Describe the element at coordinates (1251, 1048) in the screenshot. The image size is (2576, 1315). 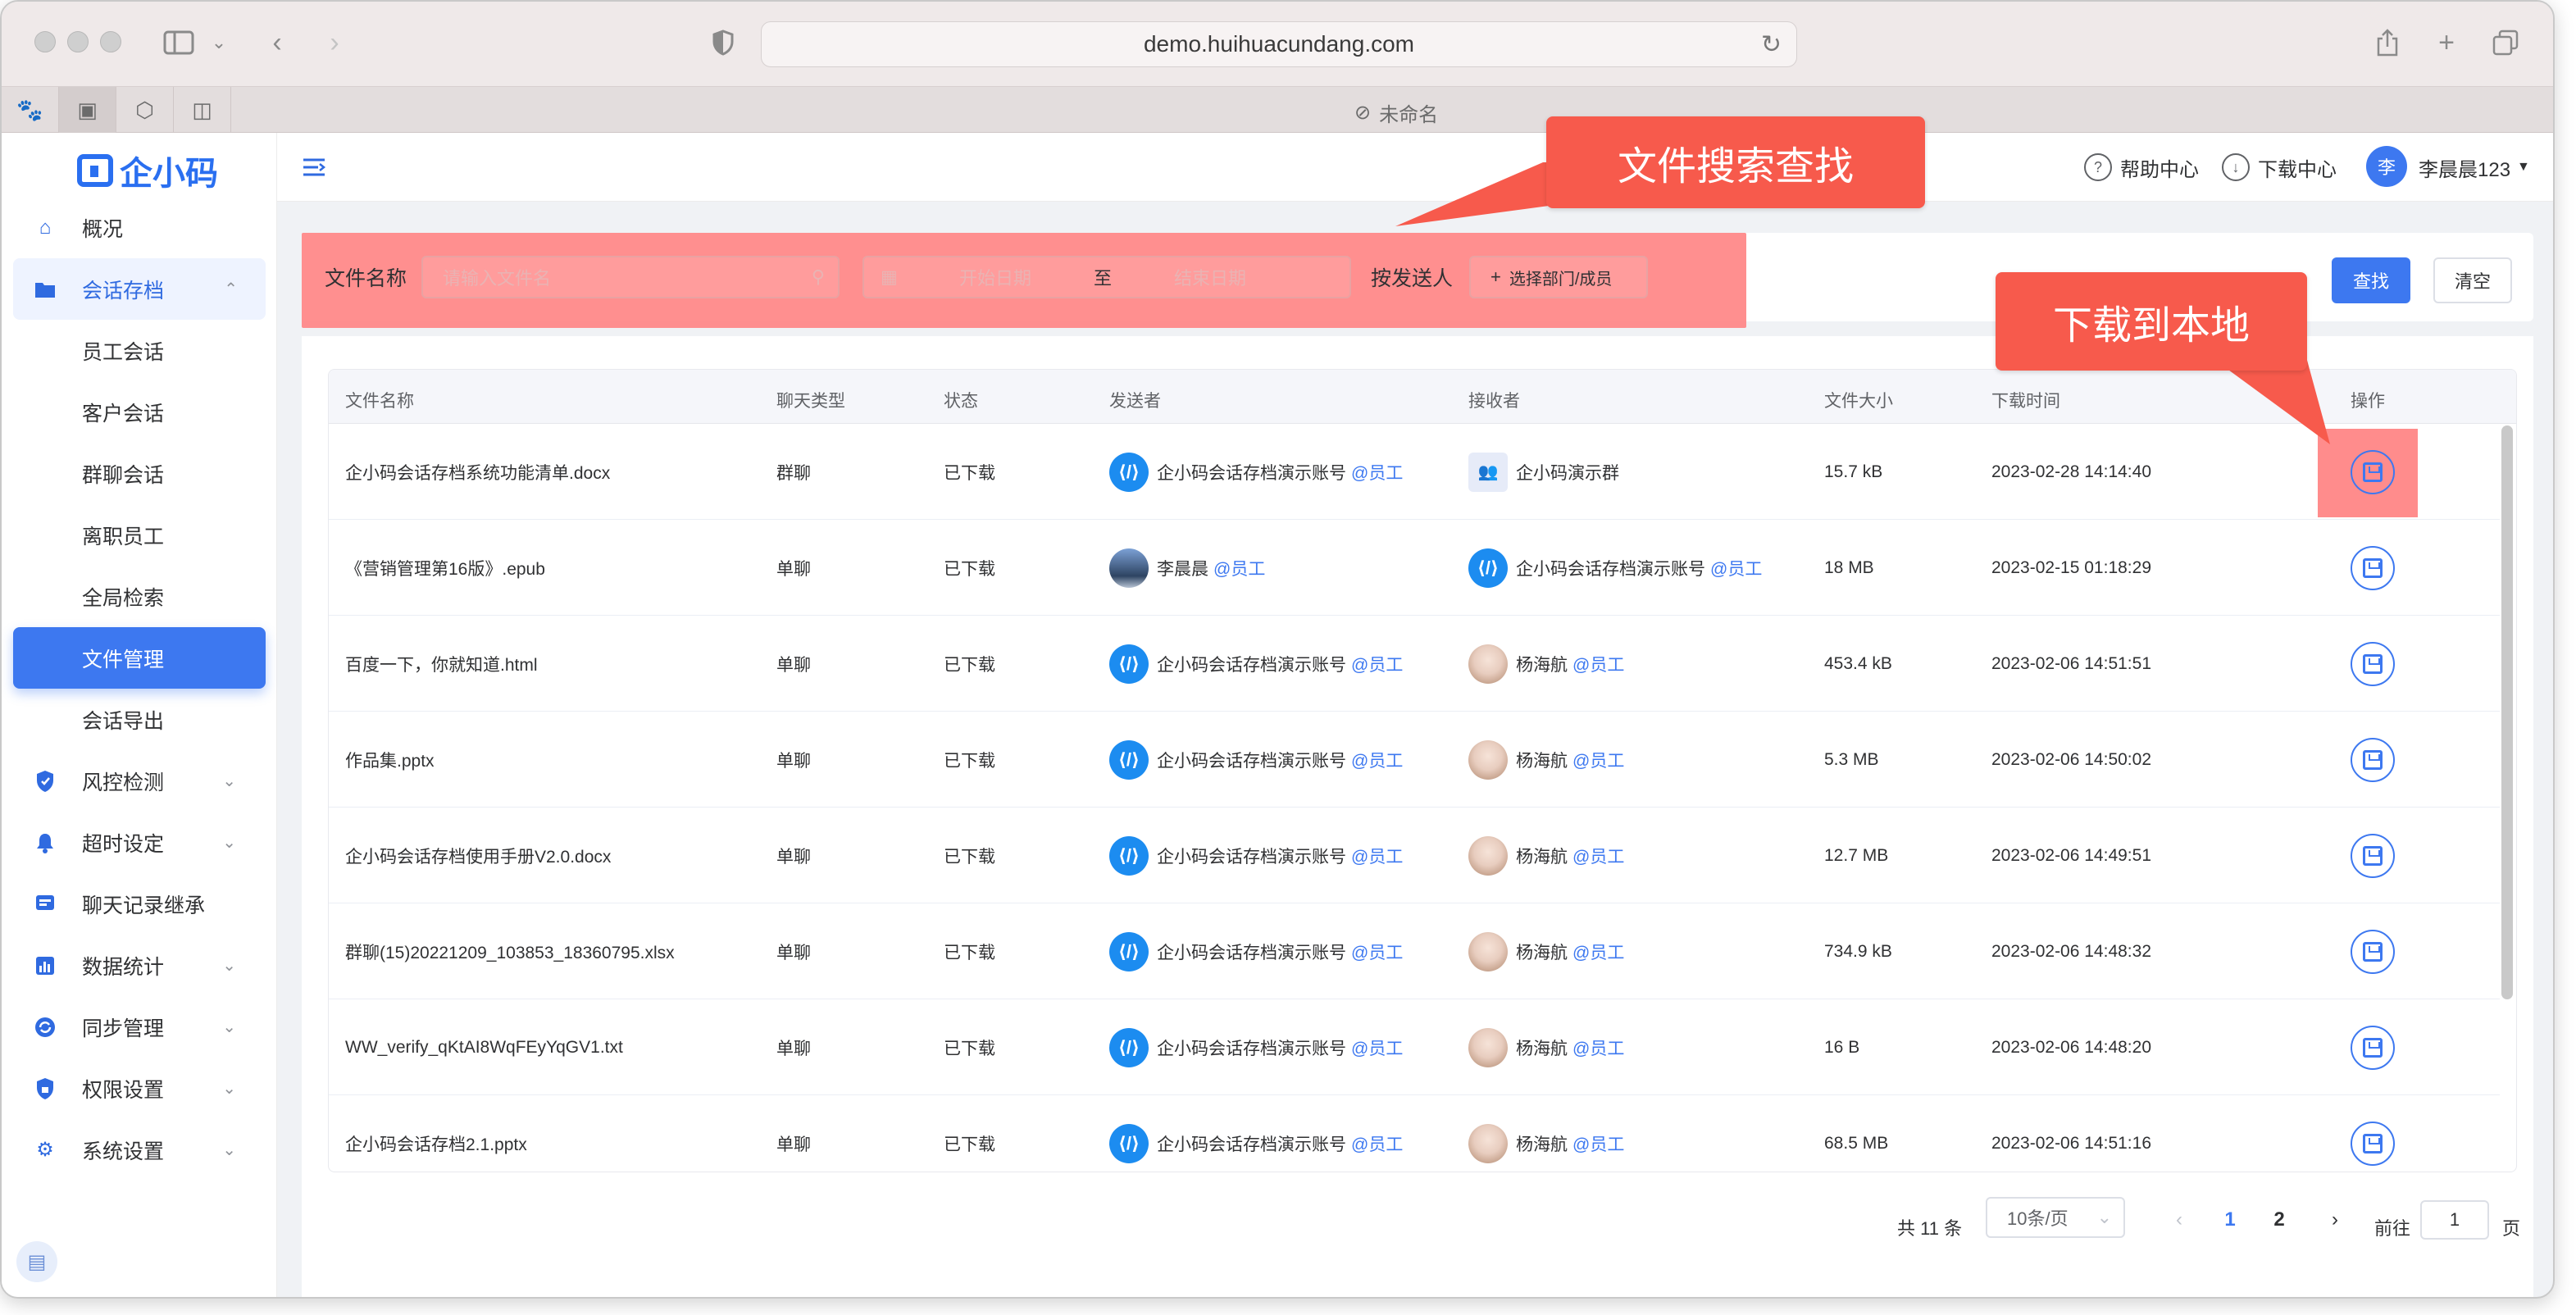
I see `cell-sender-name: 企小码会话存档演示账号` at that location.